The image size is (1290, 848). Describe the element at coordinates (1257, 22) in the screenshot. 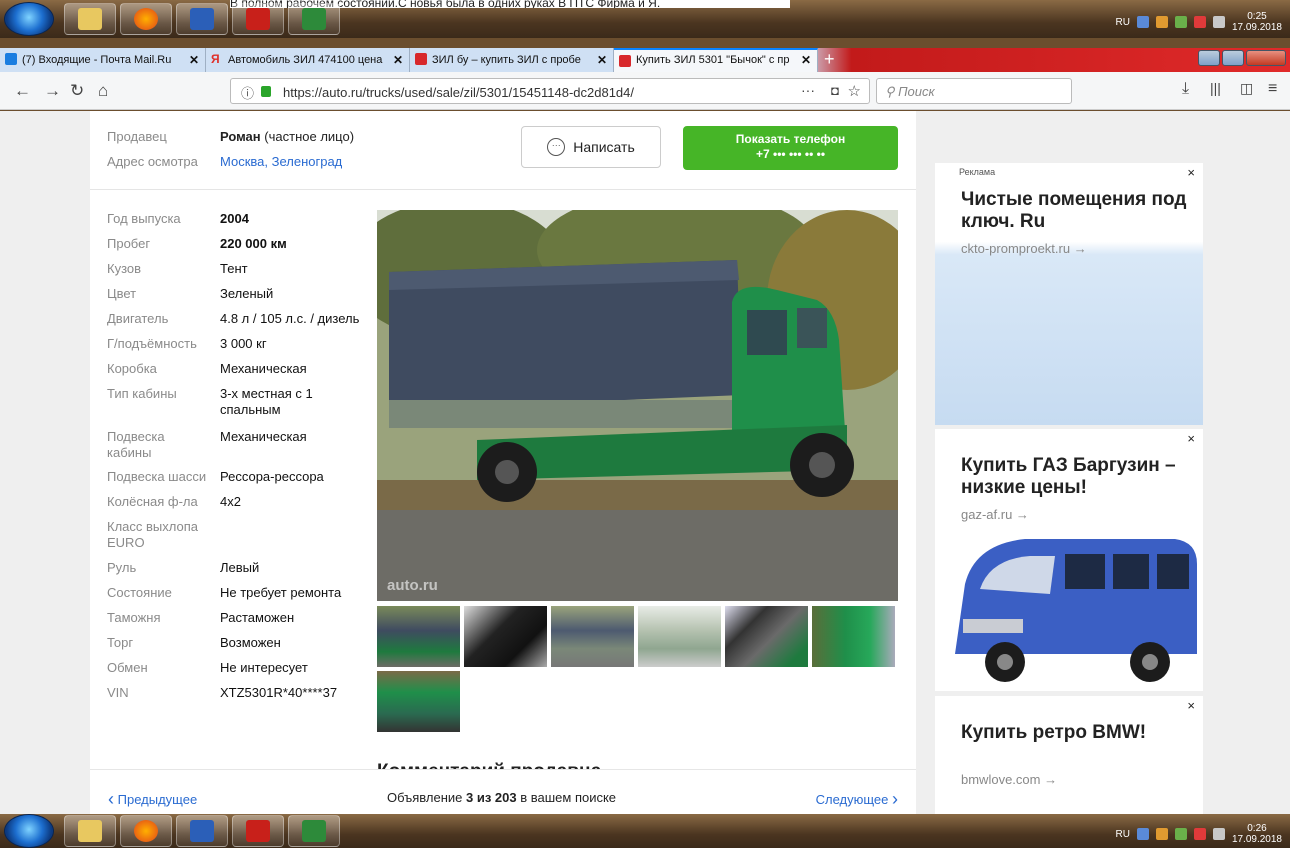

I see `clock: 0:25 17.09.2018` at that location.